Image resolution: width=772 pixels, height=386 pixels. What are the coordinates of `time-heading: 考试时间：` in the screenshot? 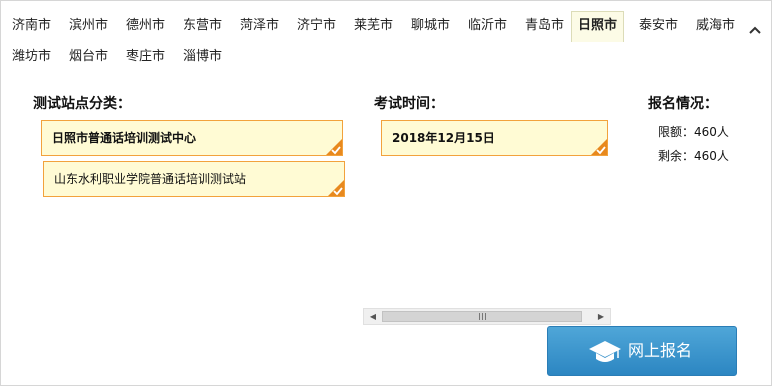 It's located at (409, 104).